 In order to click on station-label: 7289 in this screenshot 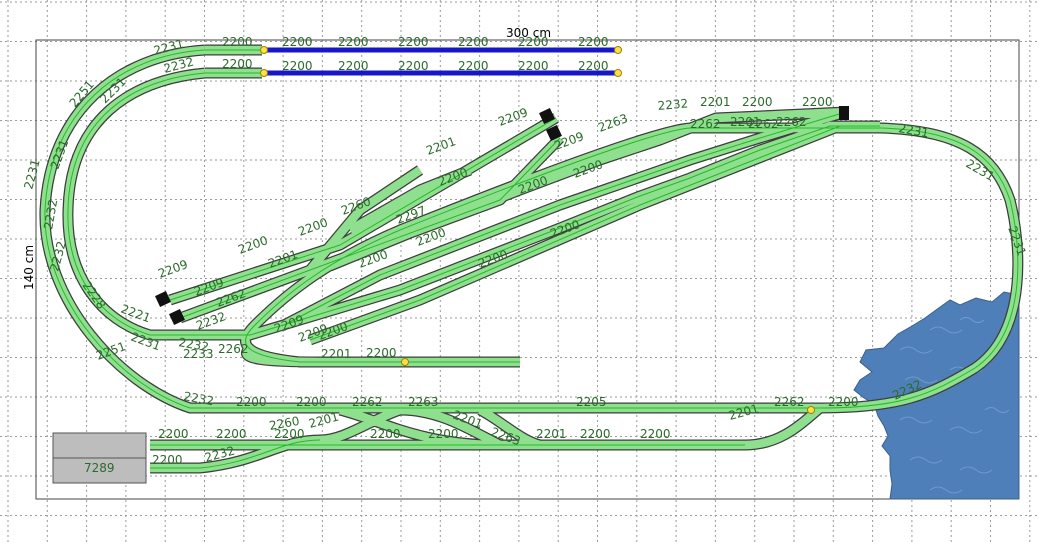, I will do `click(99, 468)`.